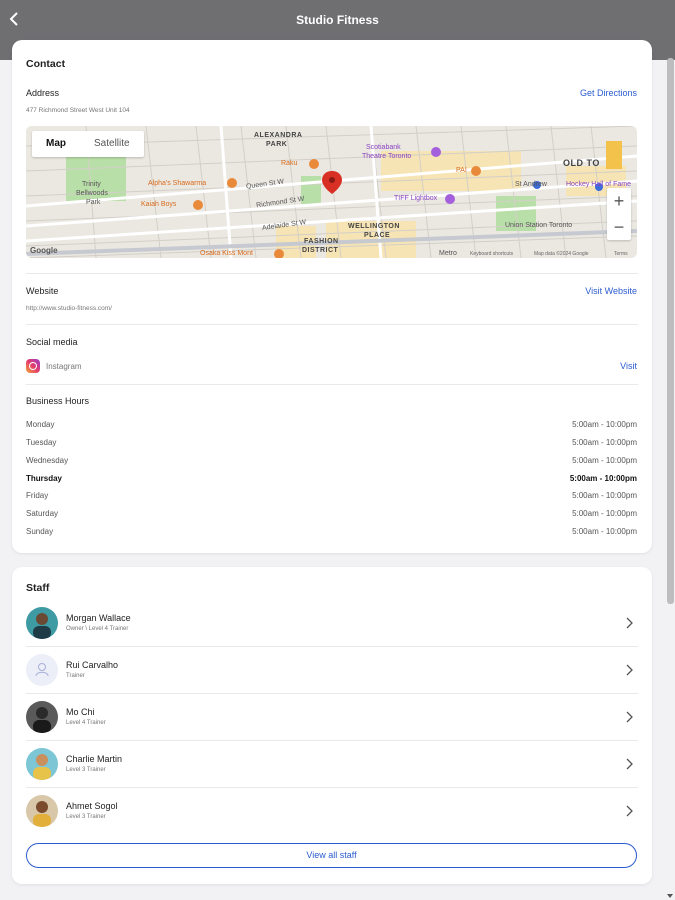 This screenshot has height=900, width=675. I want to click on avatar-placeholder, so click(42, 670).